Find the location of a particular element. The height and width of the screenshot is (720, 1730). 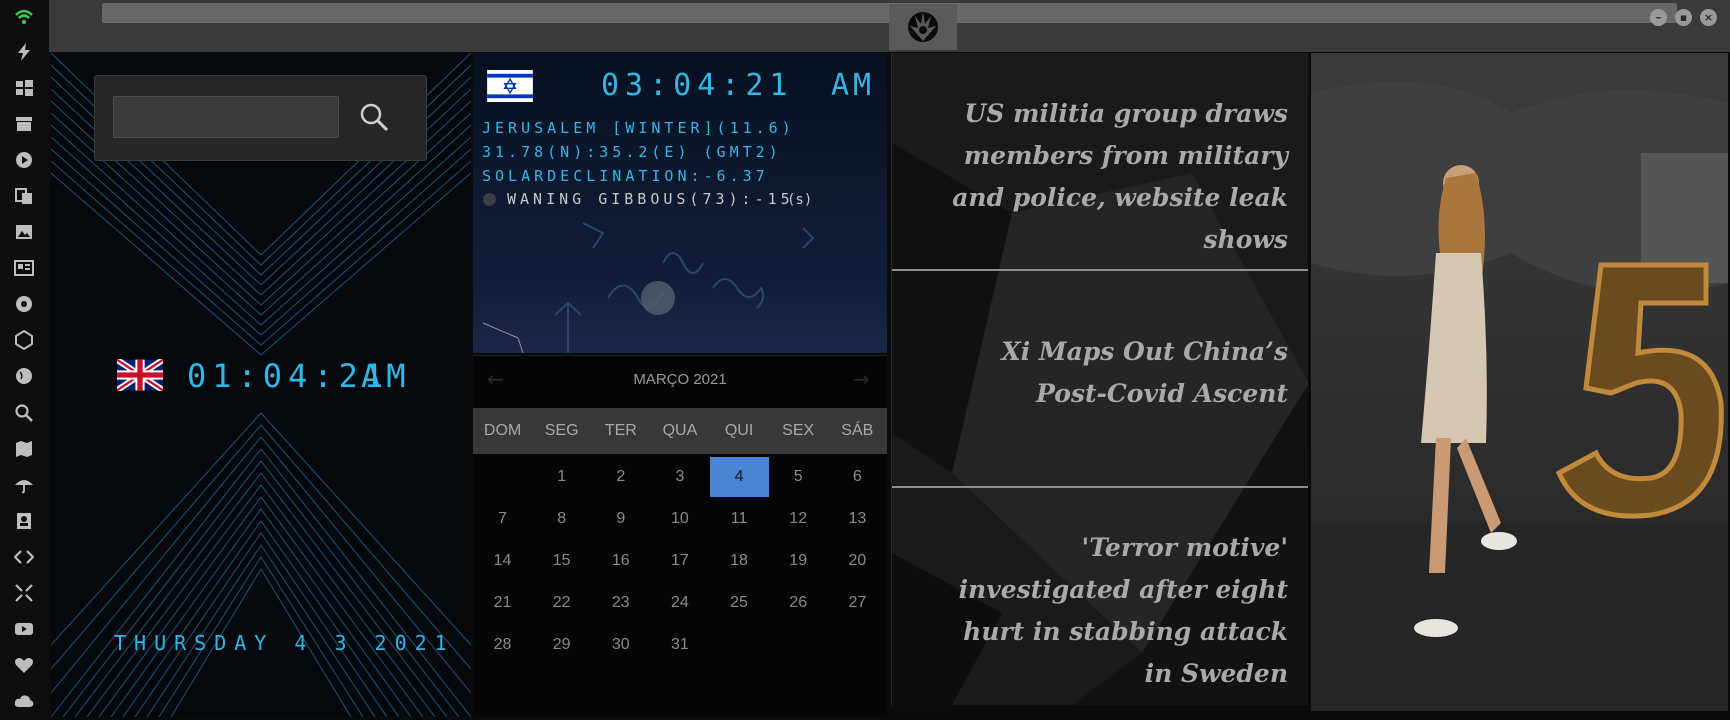

top-bar: – ▪ × is located at coordinates (889, 26).